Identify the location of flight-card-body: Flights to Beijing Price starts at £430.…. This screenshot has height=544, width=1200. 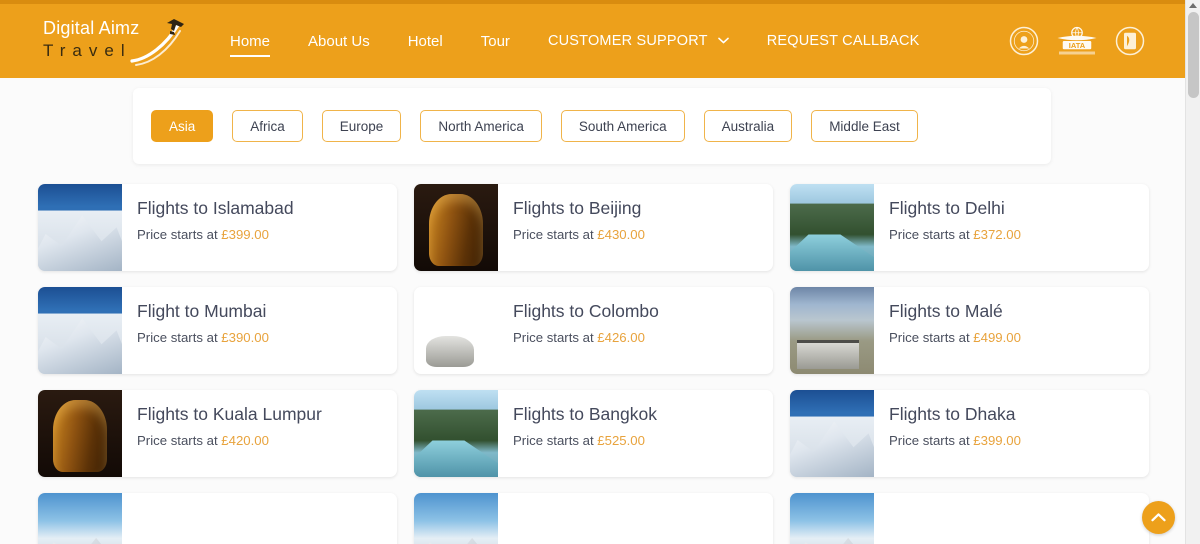
(635, 227).